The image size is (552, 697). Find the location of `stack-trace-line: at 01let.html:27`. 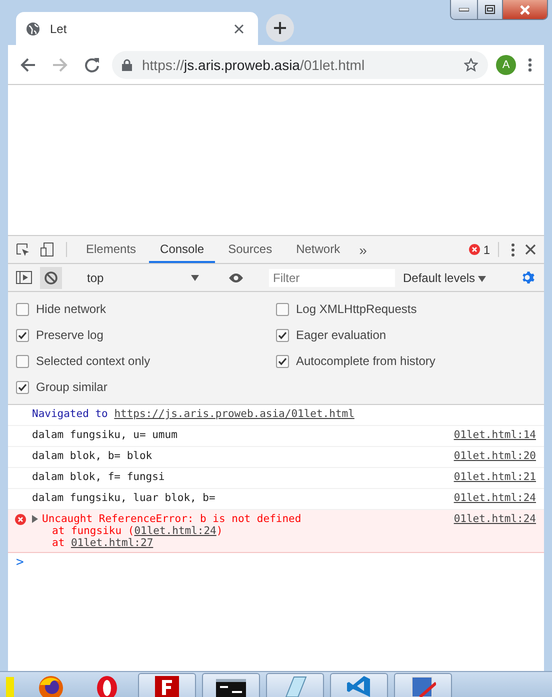

stack-trace-line: at 01let.html:27 is located at coordinates (102, 543).